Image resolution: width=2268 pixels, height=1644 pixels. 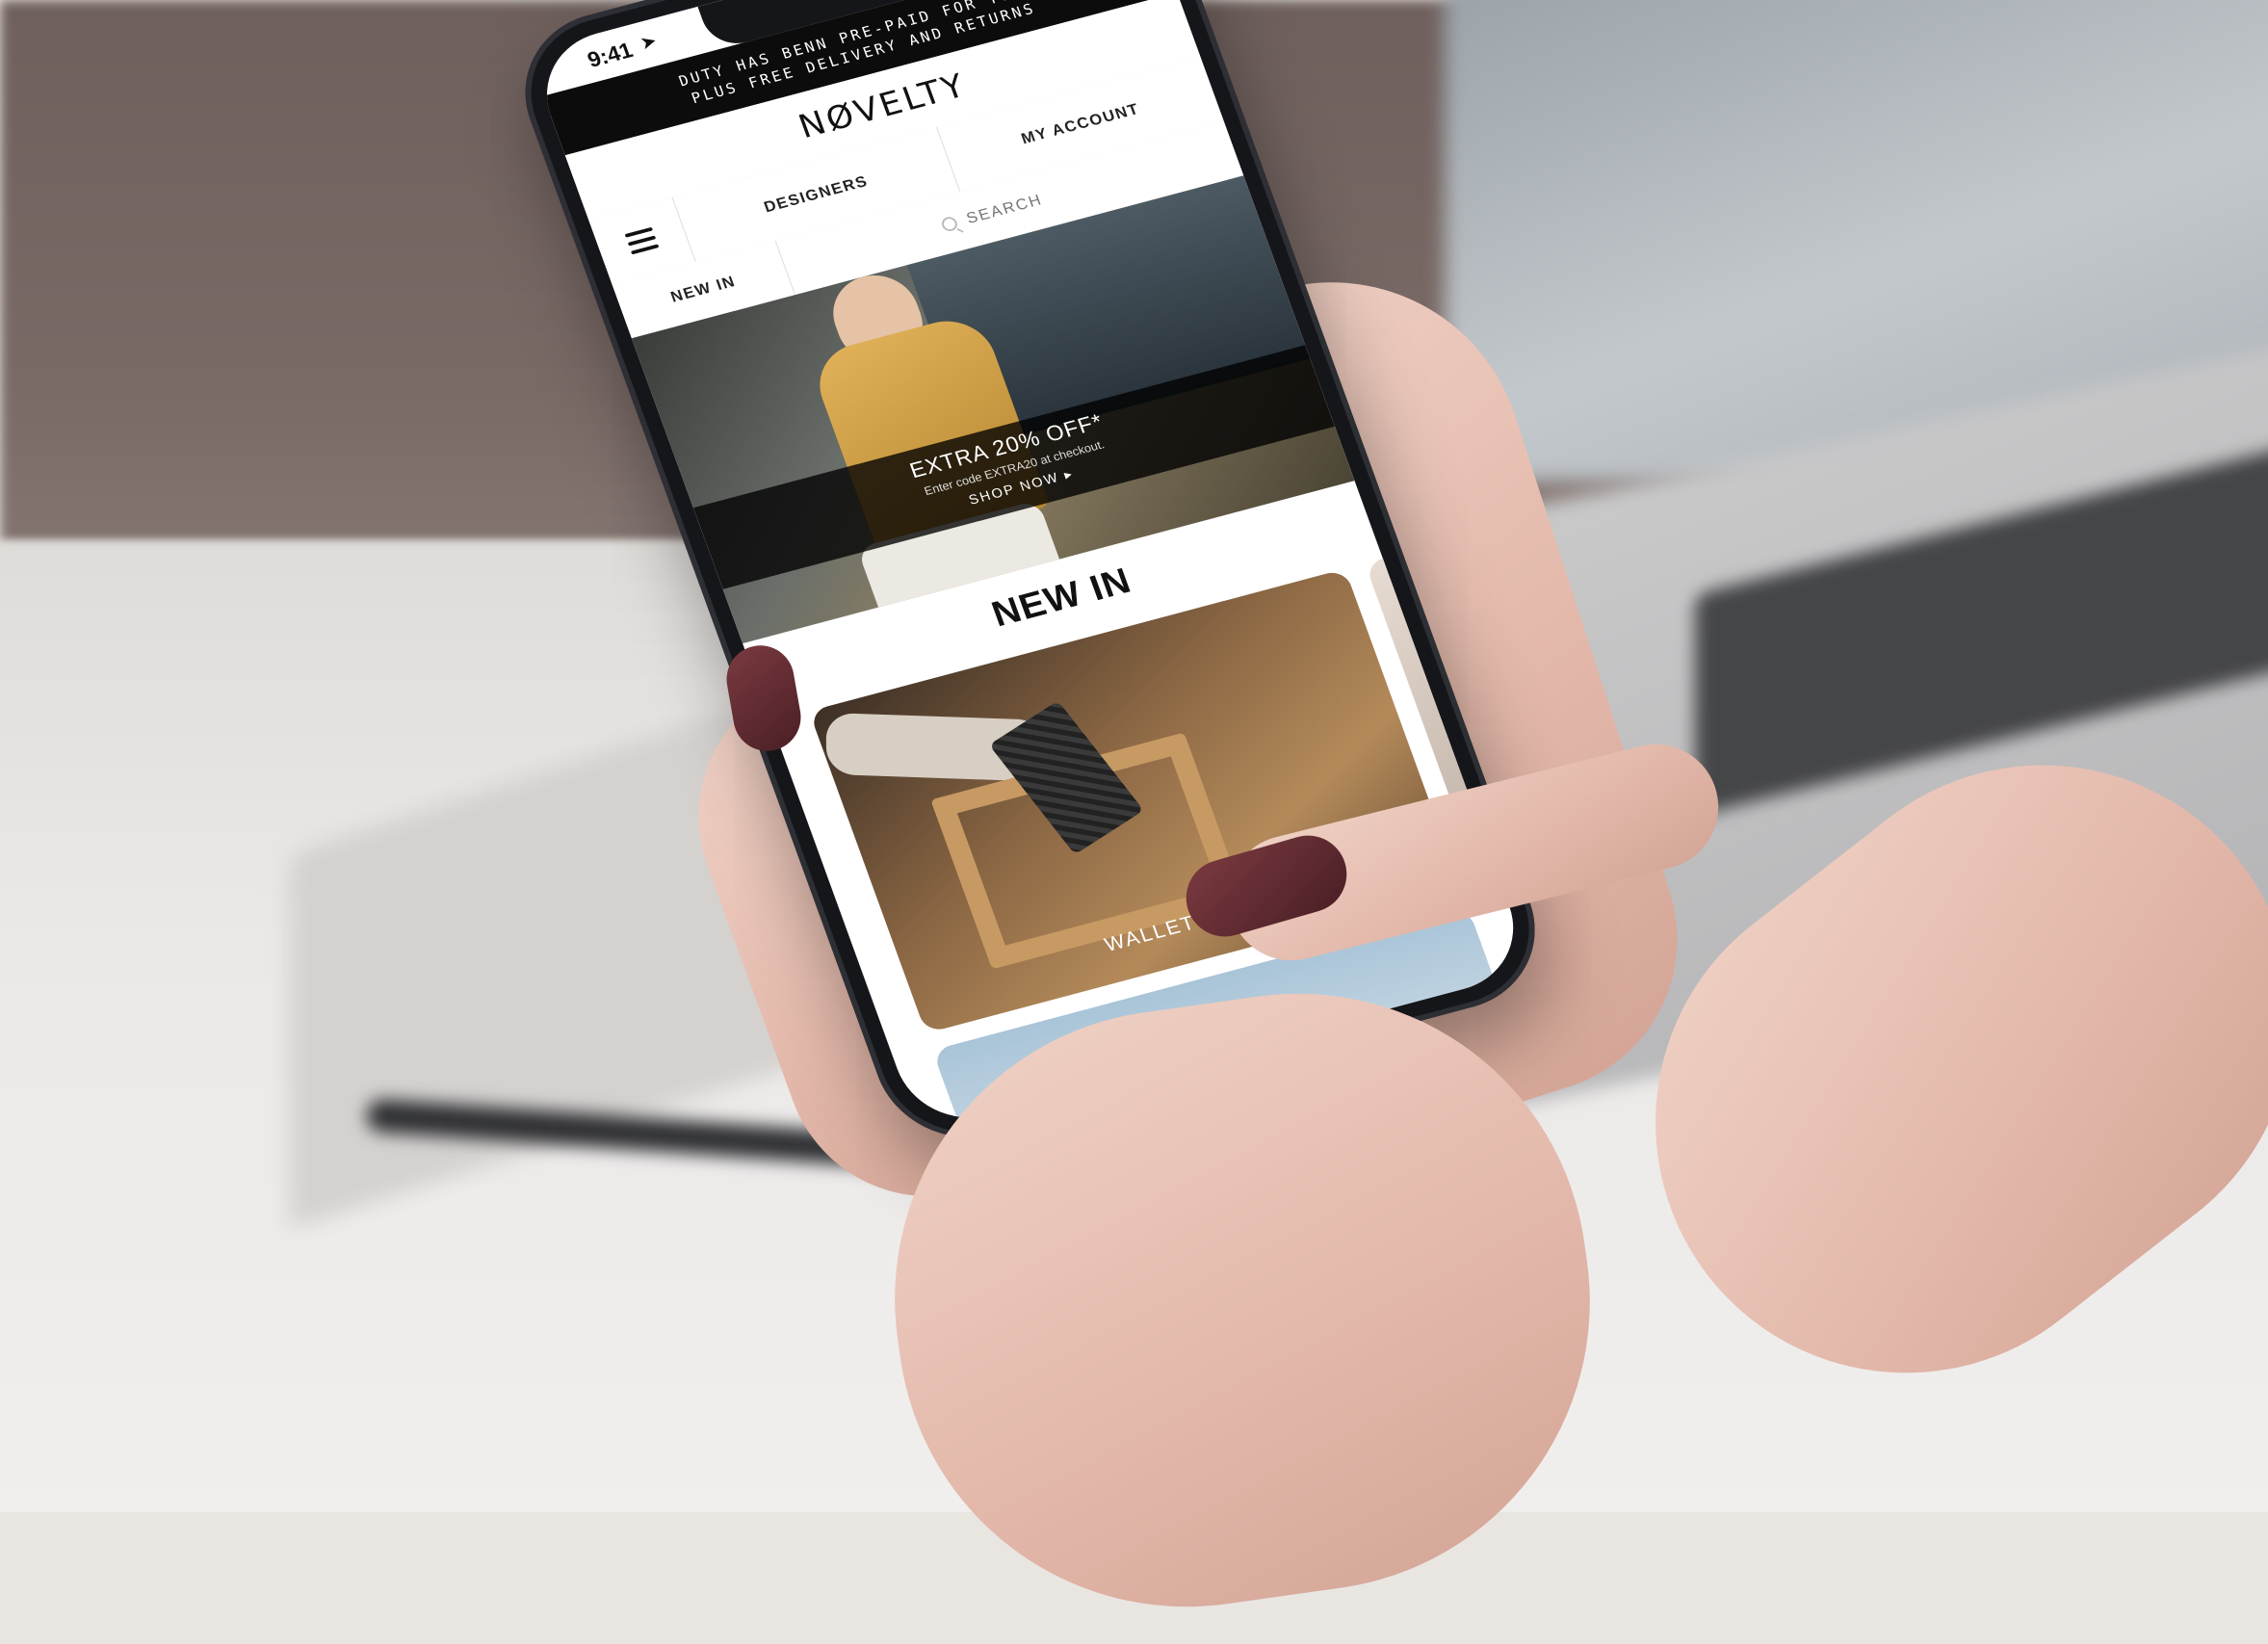 What do you see at coordinates (610, 55) in the screenshot?
I see `status-time: 9:41` at bounding box center [610, 55].